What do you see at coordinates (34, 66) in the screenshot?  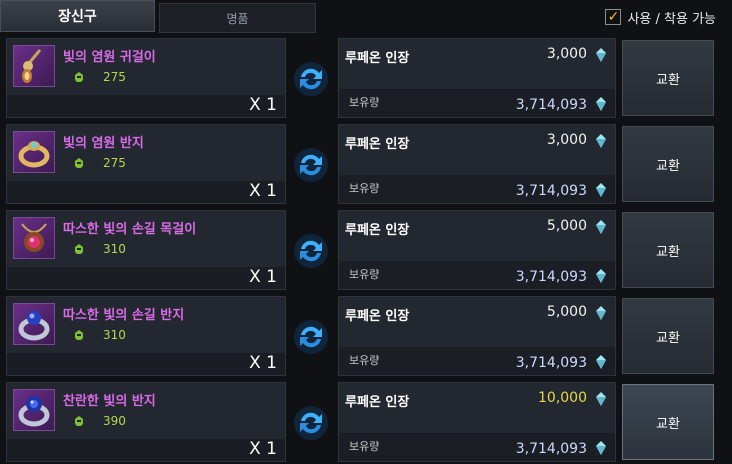 I see `earring-icon` at bounding box center [34, 66].